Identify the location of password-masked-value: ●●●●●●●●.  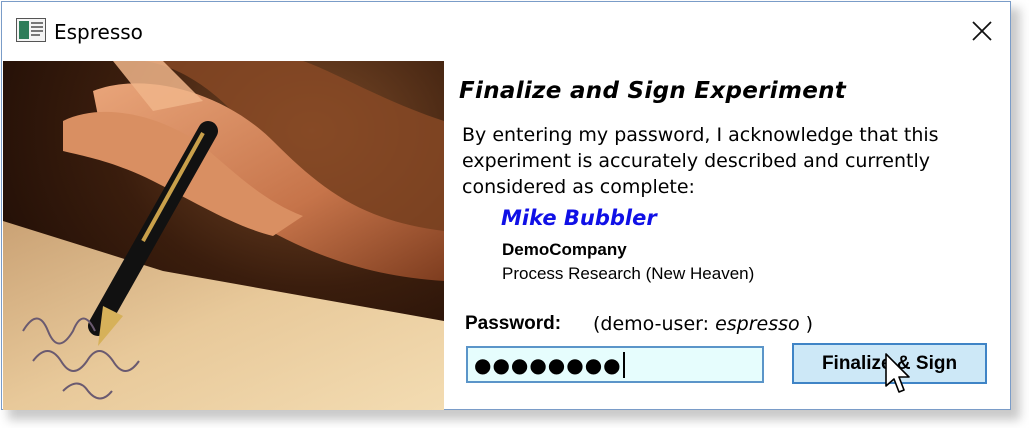
(548, 364).